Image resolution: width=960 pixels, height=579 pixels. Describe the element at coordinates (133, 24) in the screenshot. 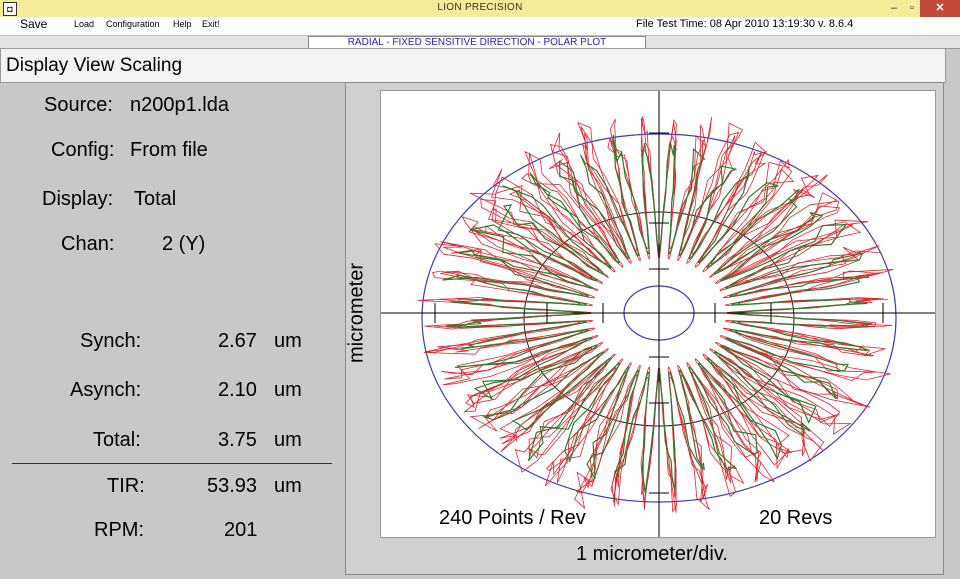

I see `menu-configuration: Configuration` at that location.